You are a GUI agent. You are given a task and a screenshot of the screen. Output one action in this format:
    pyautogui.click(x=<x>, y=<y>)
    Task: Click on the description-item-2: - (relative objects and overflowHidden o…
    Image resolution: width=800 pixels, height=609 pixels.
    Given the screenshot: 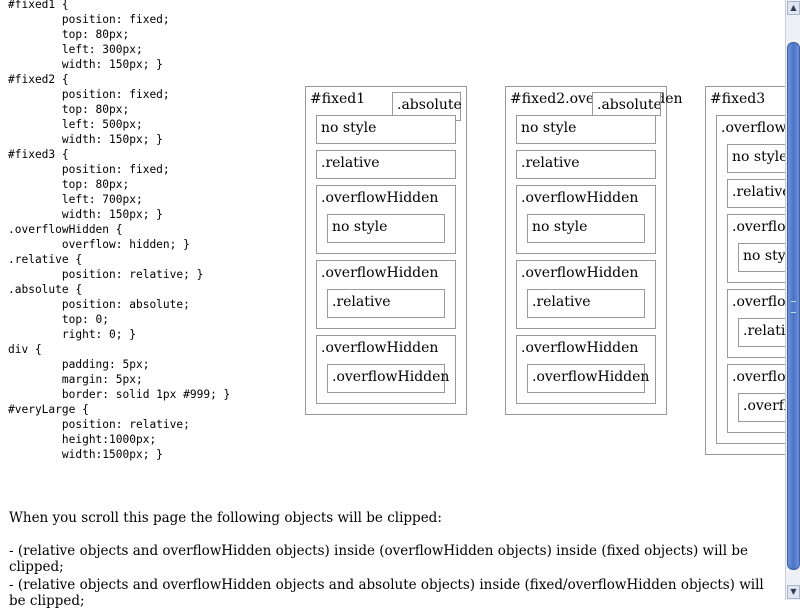 What is the action you would take?
    pyautogui.click(x=386, y=593)
    